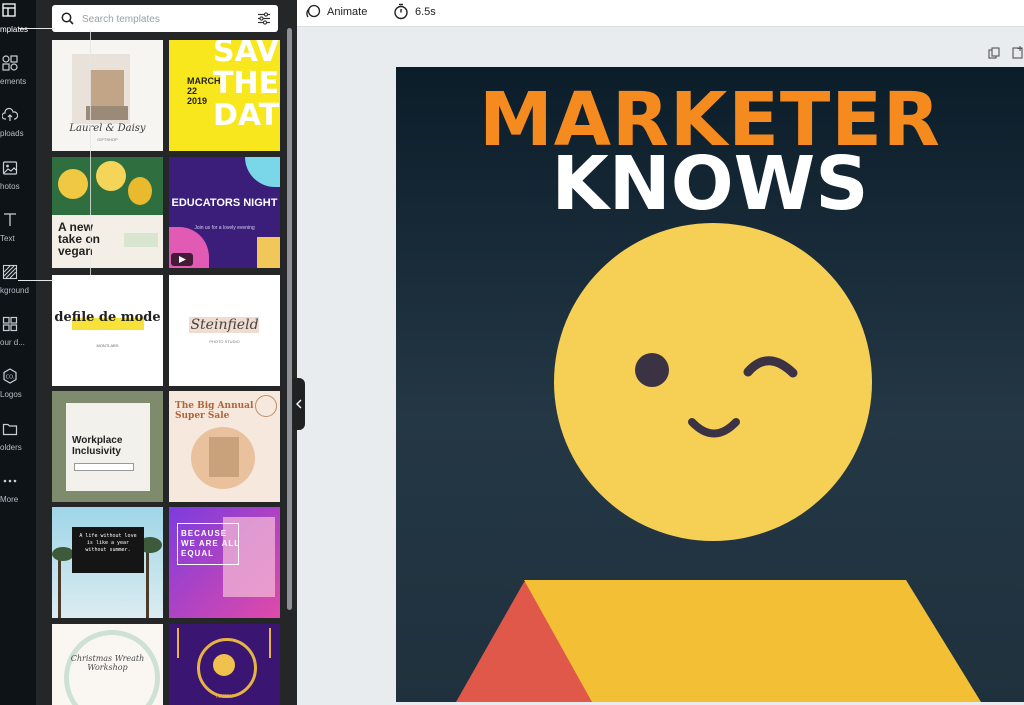 The height and width of the screenshot is (705, 1024). Describe the element at coordinates (1018, 52) in the screenshot. I see `add-page-icon` at that location.